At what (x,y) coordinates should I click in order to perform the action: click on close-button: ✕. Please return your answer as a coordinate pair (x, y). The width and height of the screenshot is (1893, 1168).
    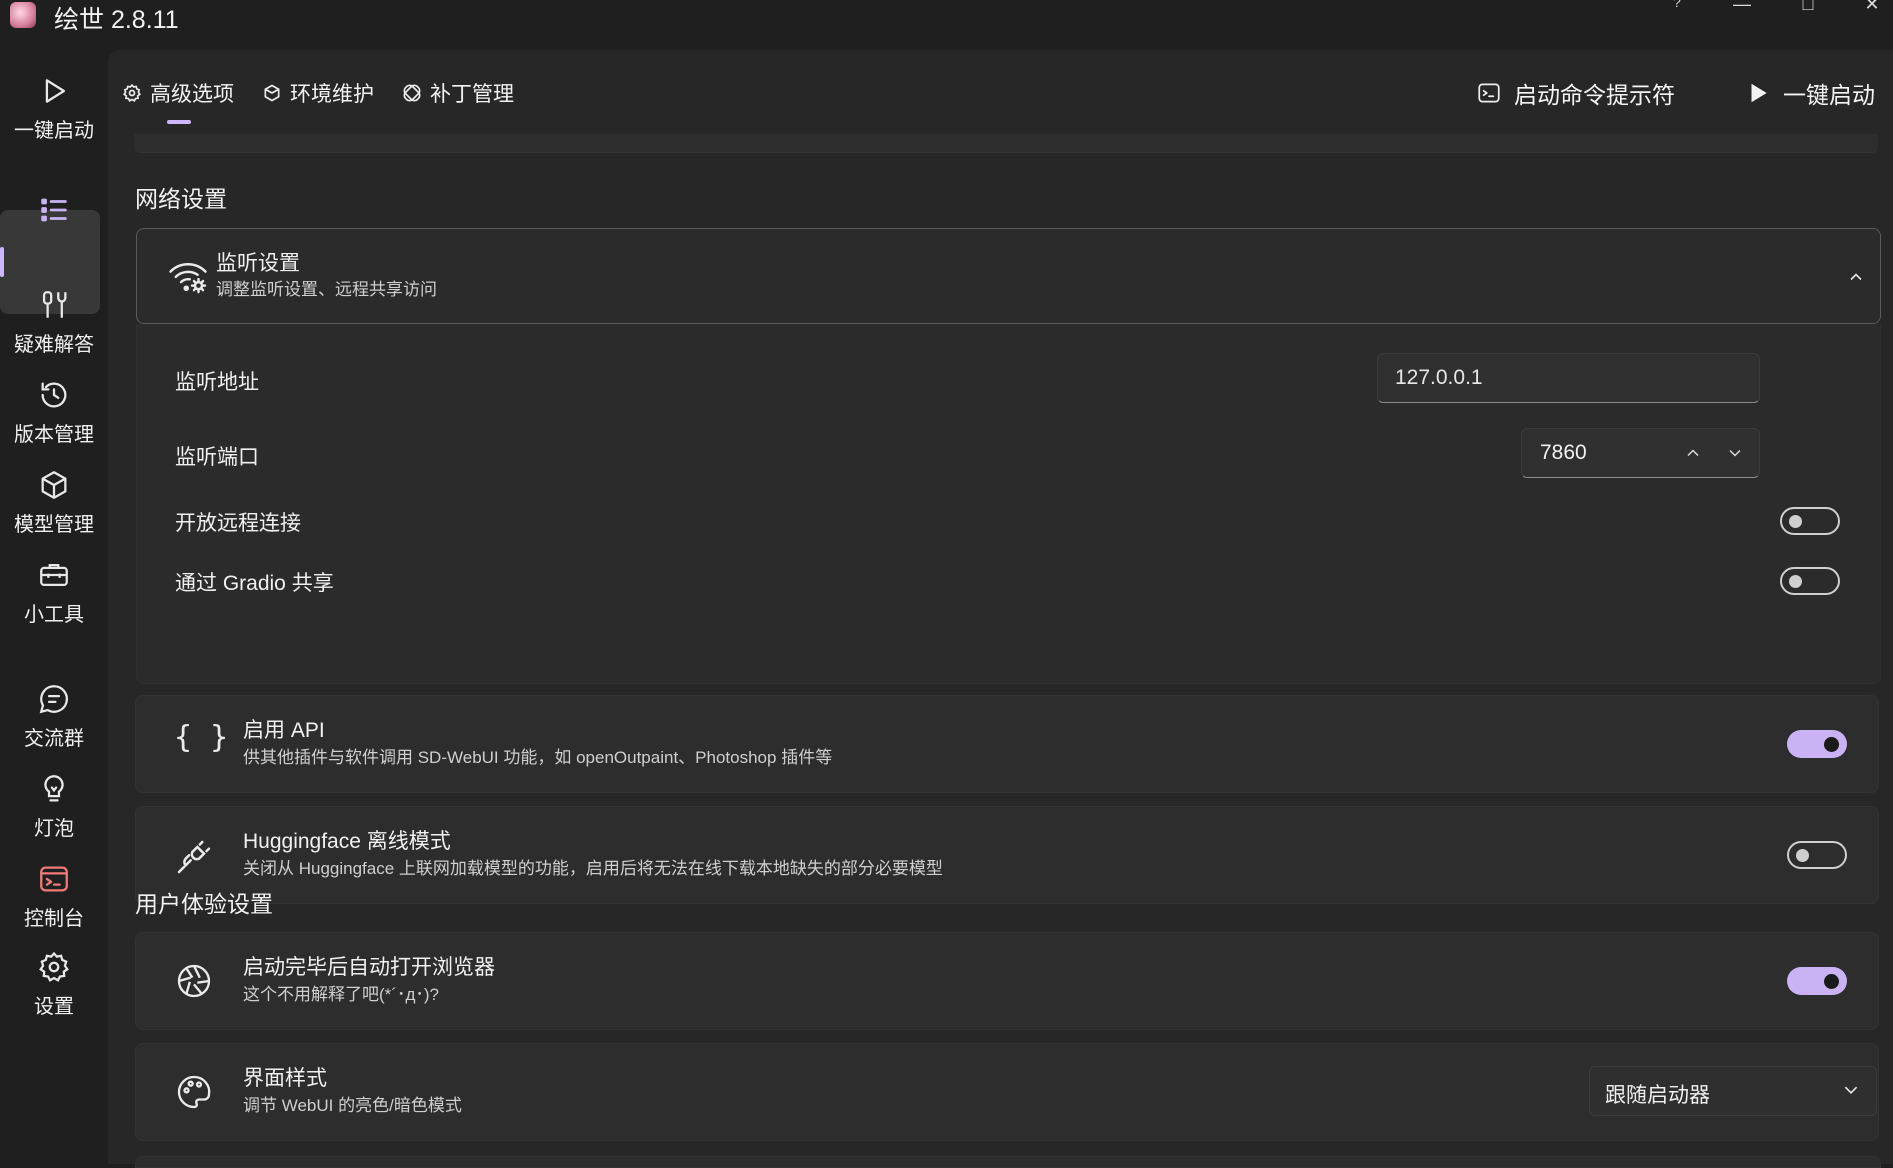
    Looking at the image, I should click on (1872, 9).